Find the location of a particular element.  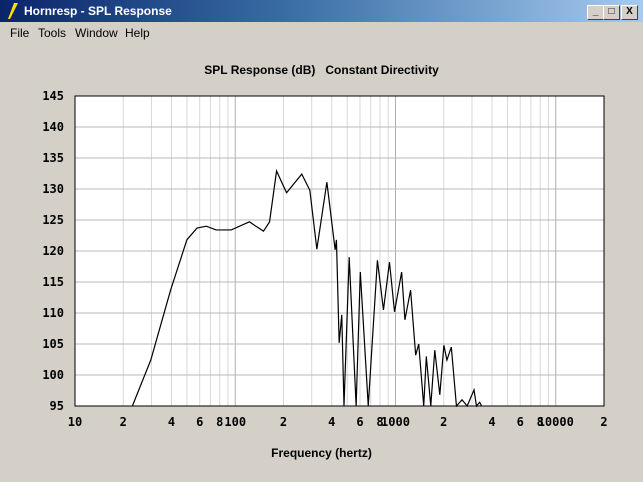

x-tick-label: 10 is located at coordinates (75, 422).